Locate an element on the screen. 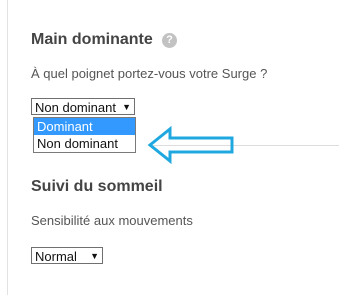 The width and height of the screenshot is (339, 295). dominant-hand-select-value: Non dominant is located at coordinates (75, 107).